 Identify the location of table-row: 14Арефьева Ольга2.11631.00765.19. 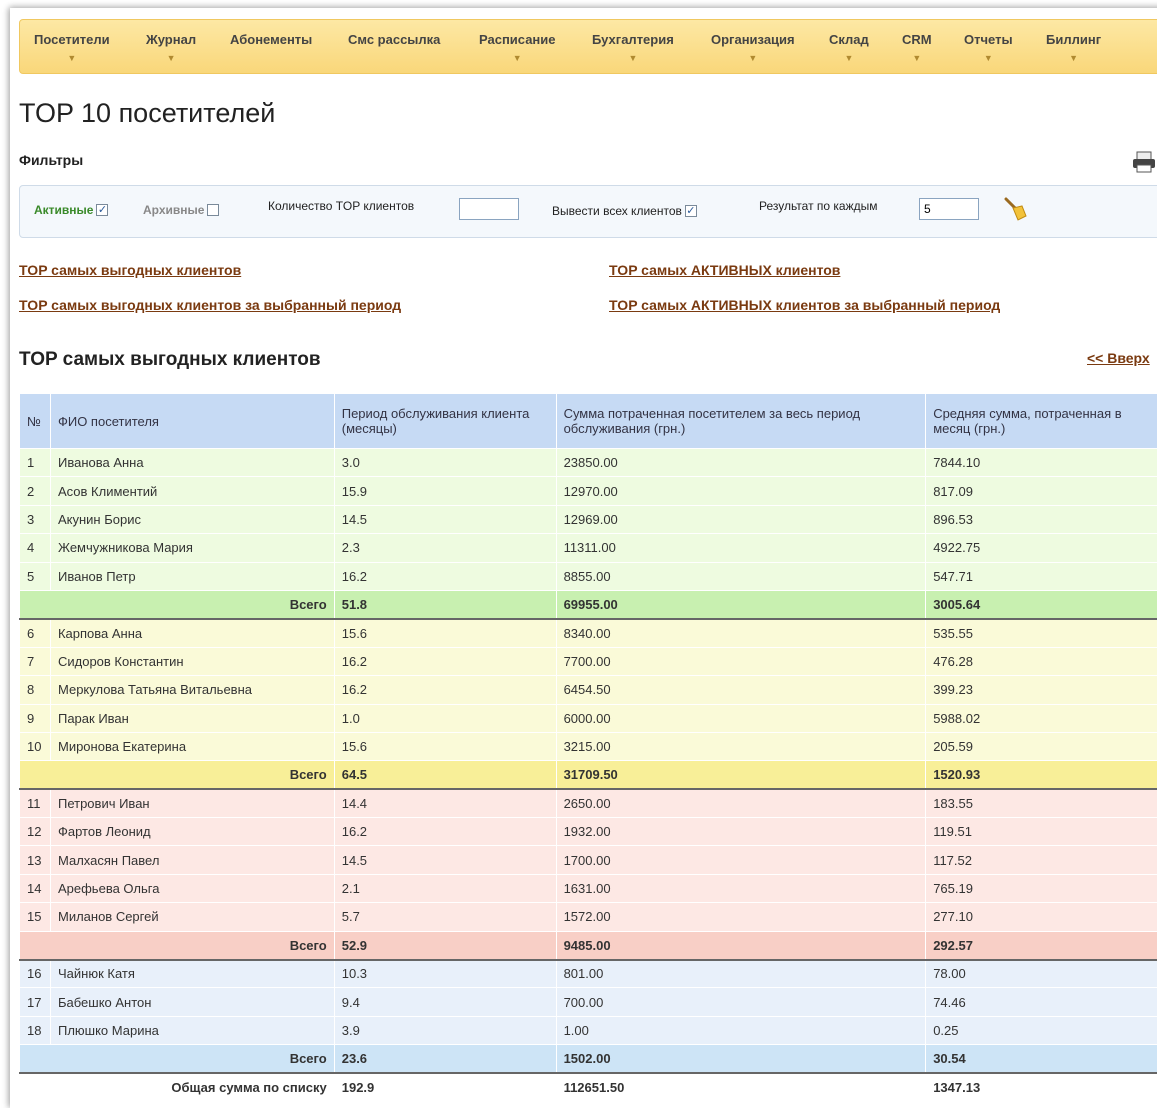
(588, 888).